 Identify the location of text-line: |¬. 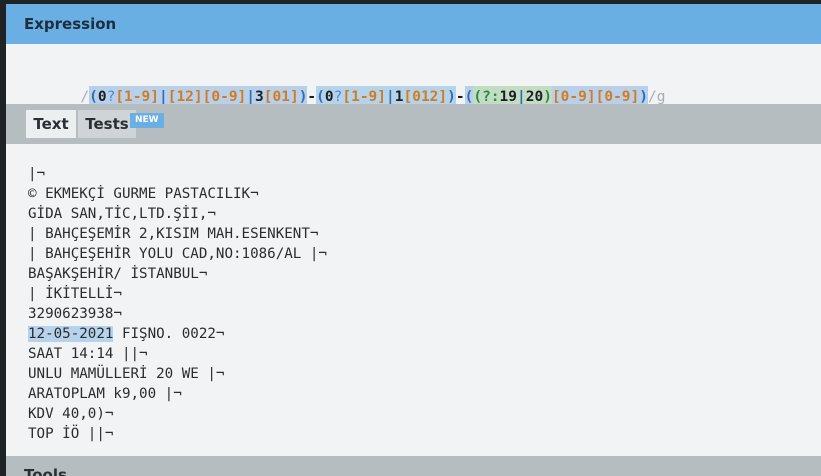
(37, 174).